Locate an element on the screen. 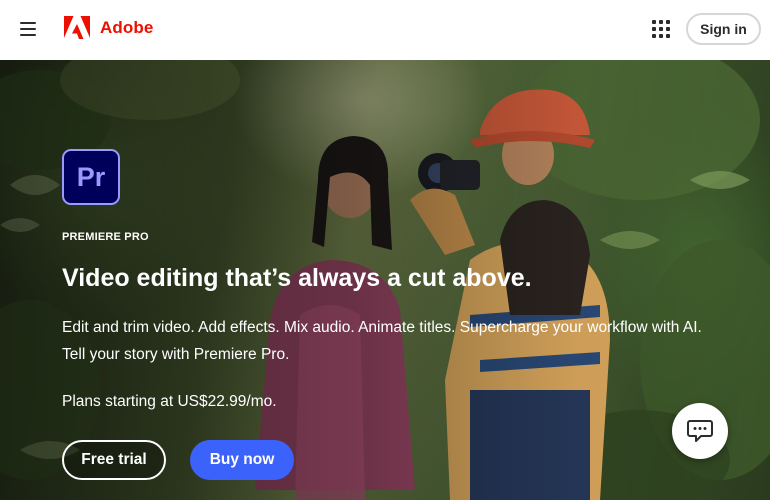 This screenshot has width=770, height=500. chat-button is located at coordinates (700, 431).